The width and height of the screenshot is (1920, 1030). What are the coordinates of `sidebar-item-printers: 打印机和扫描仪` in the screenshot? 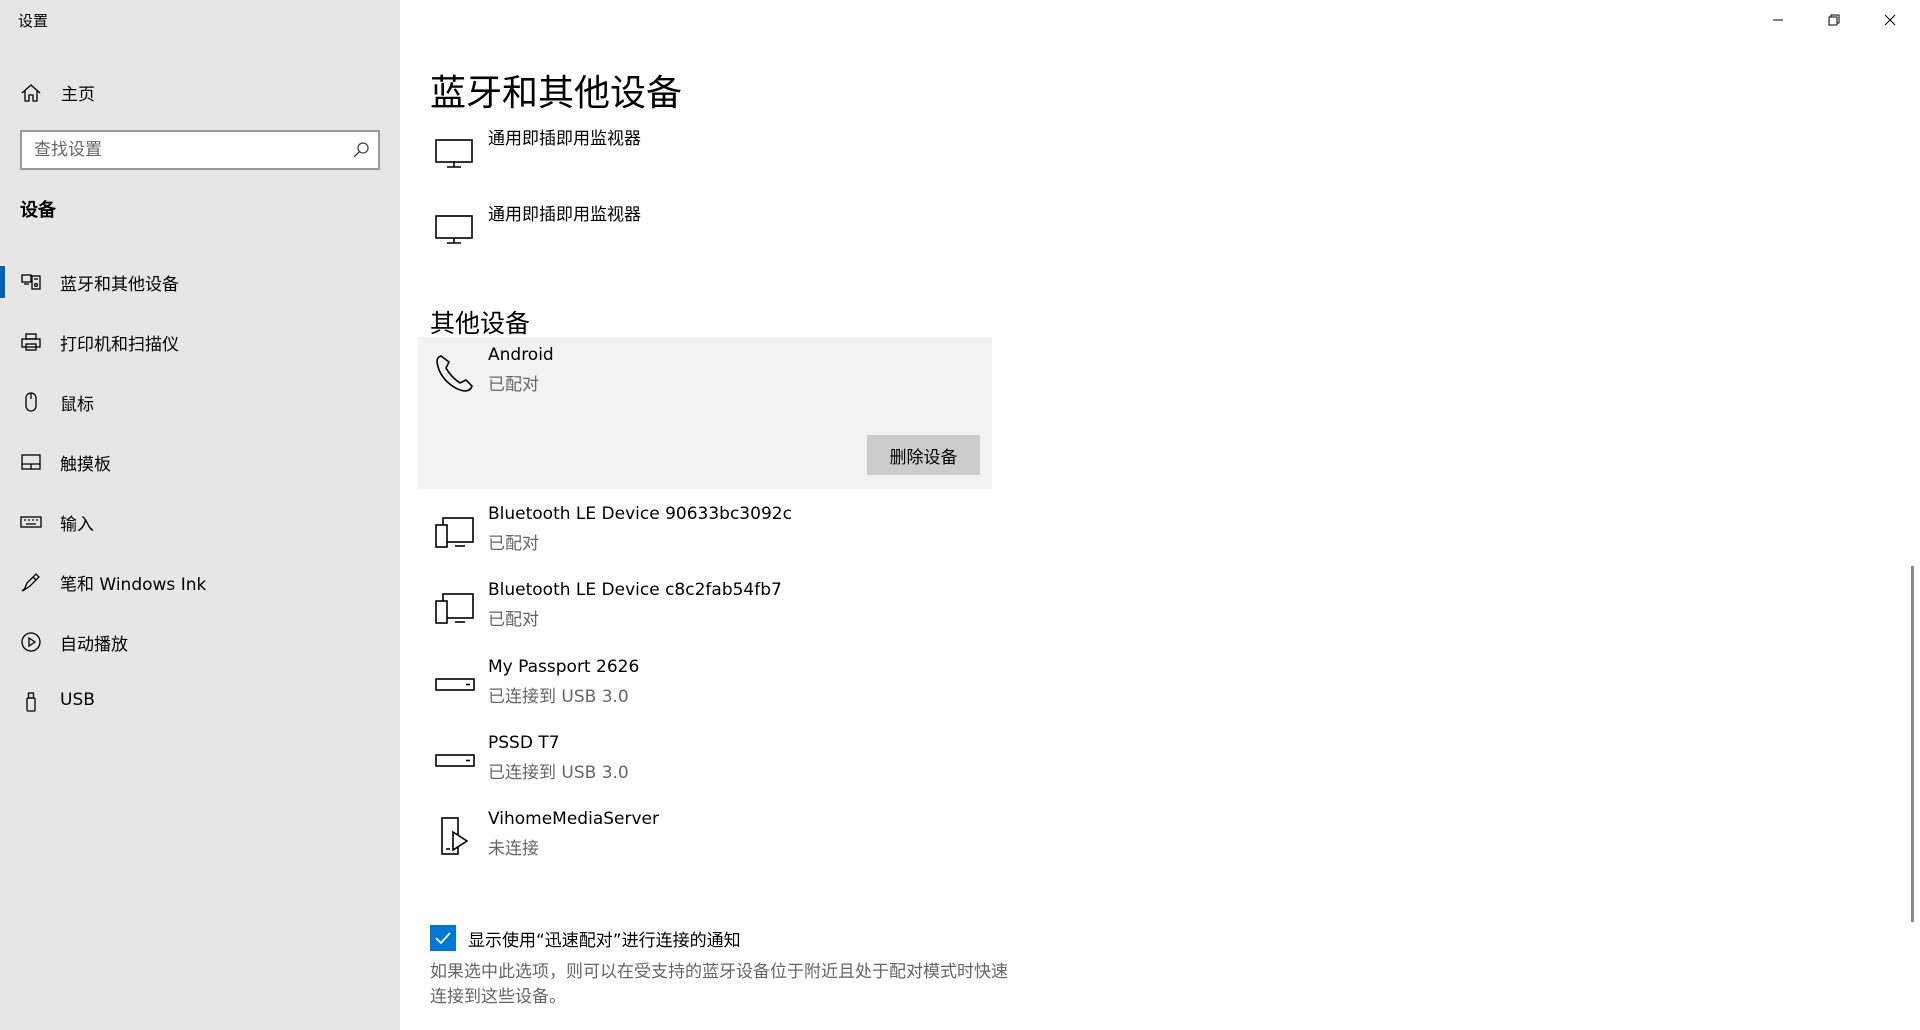 It's located at (200, 342).